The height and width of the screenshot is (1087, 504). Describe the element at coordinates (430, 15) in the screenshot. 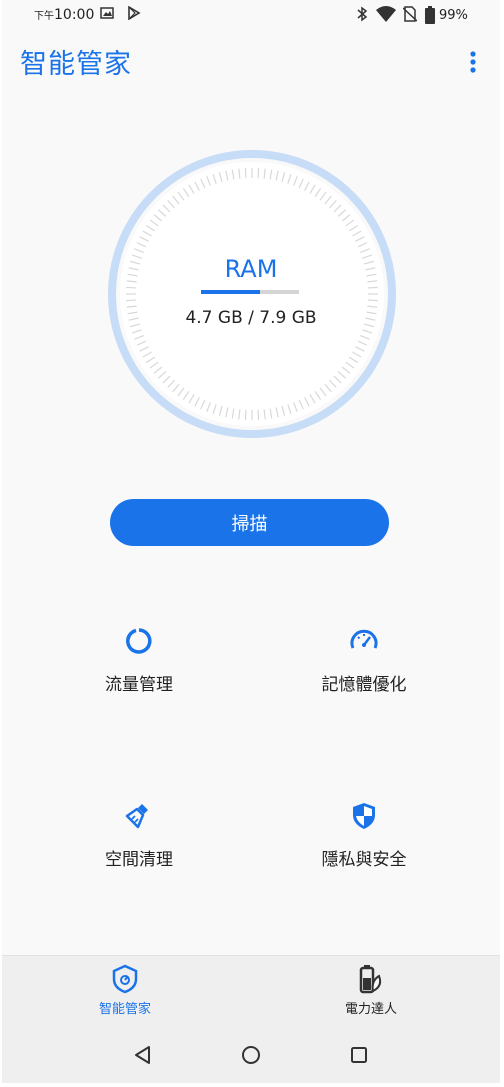

I see `battery-icon` at that location.